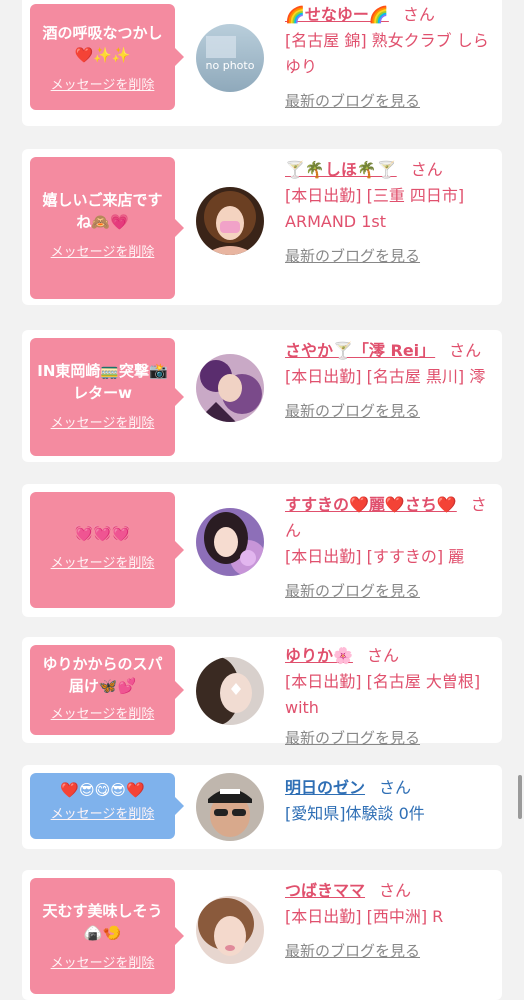 The image size is (524, 1000). Describe the element at coordinates (102, 675) in the screenshot. I see `message-text: ゆりかからのスパ届け🦋💕` at that location.